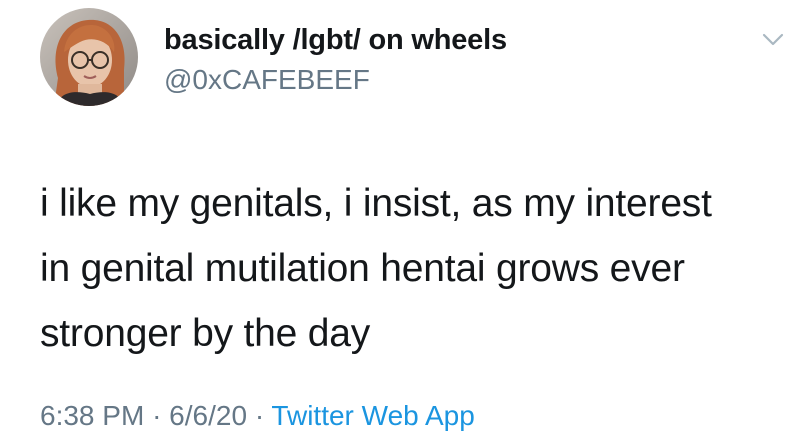 The width and height of the screenshot is (796, 444). Describe the element at coordinates (335, 40) in the screenshot. I see `display-name: basically /lgbt/ on wheels` at that location.